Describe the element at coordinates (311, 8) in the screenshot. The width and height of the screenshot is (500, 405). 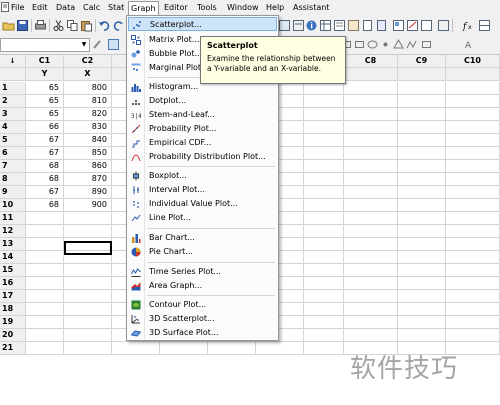
I see `menu-assistant: Assistant` at that location.